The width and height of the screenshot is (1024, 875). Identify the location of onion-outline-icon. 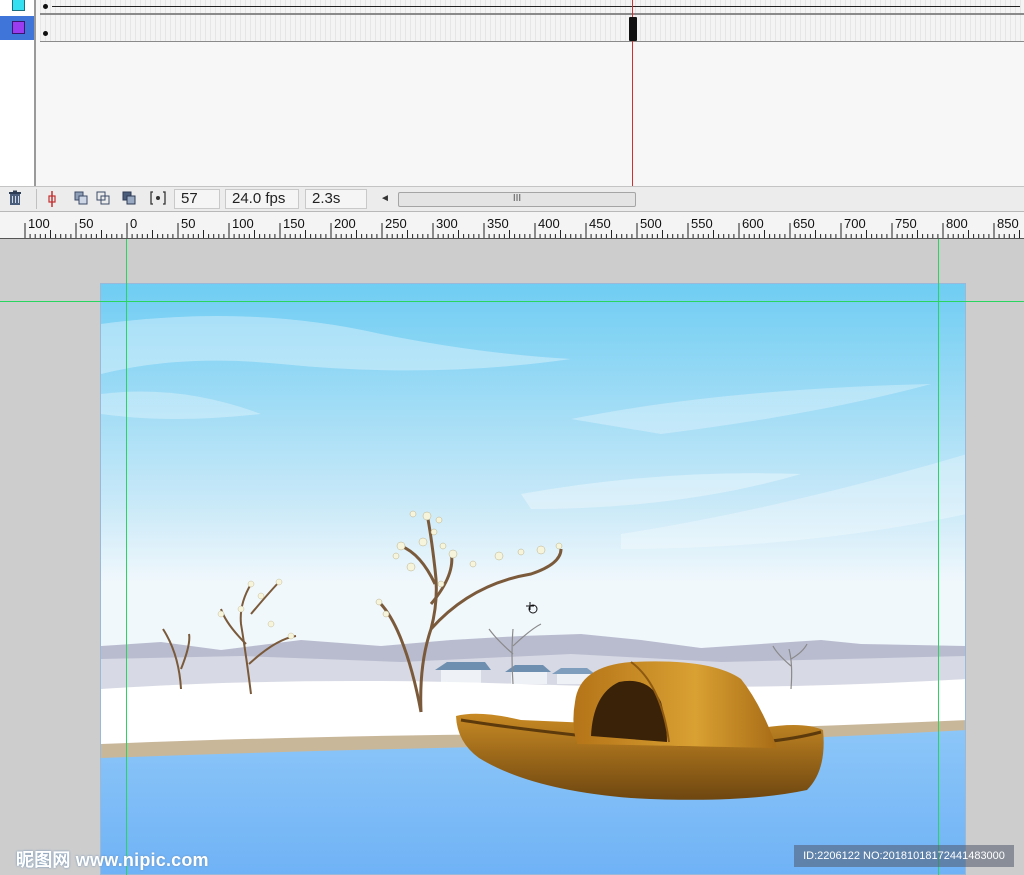
(103, 198).